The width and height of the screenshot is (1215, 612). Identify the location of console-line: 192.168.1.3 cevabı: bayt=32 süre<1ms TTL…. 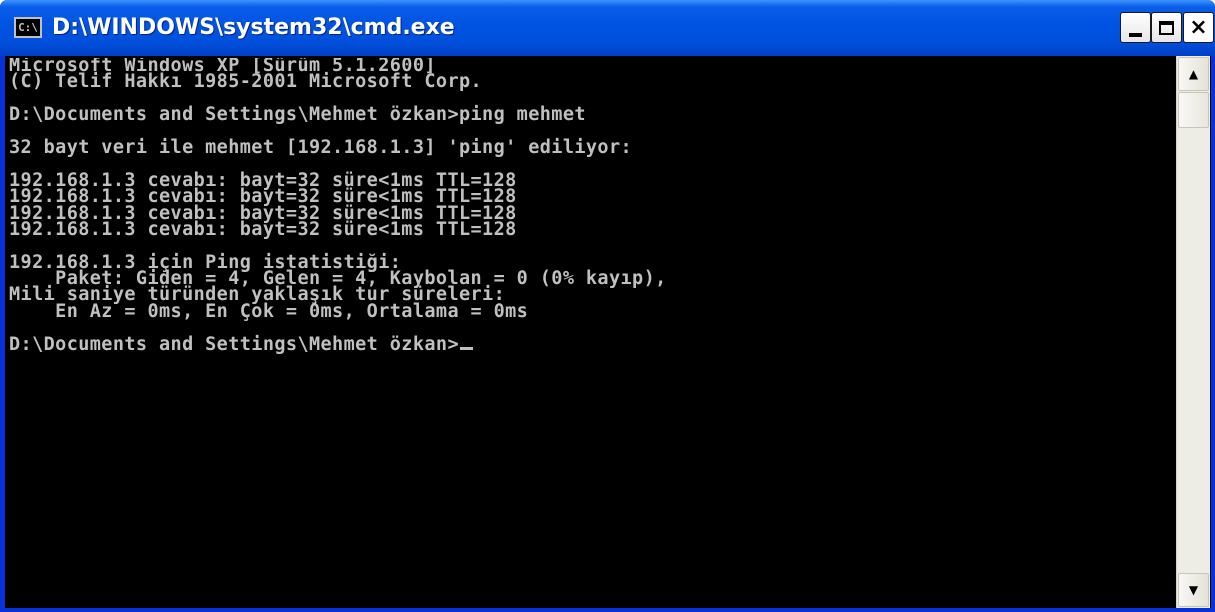
(263, 229).